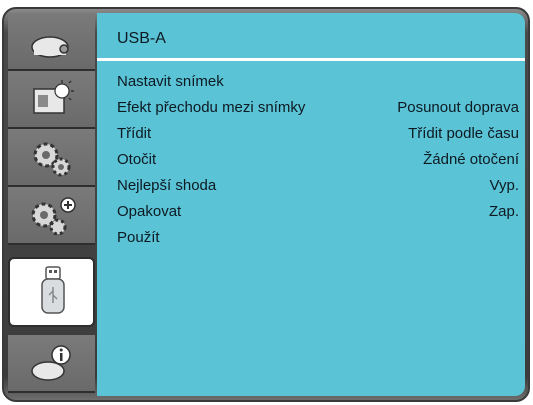  What do you see at coordinates (311, 185) in the screenshot?
I see `menu-item-nejlepsi-shoda: Nejlepší shoda Vyp.` at bounding box center [311, 185].